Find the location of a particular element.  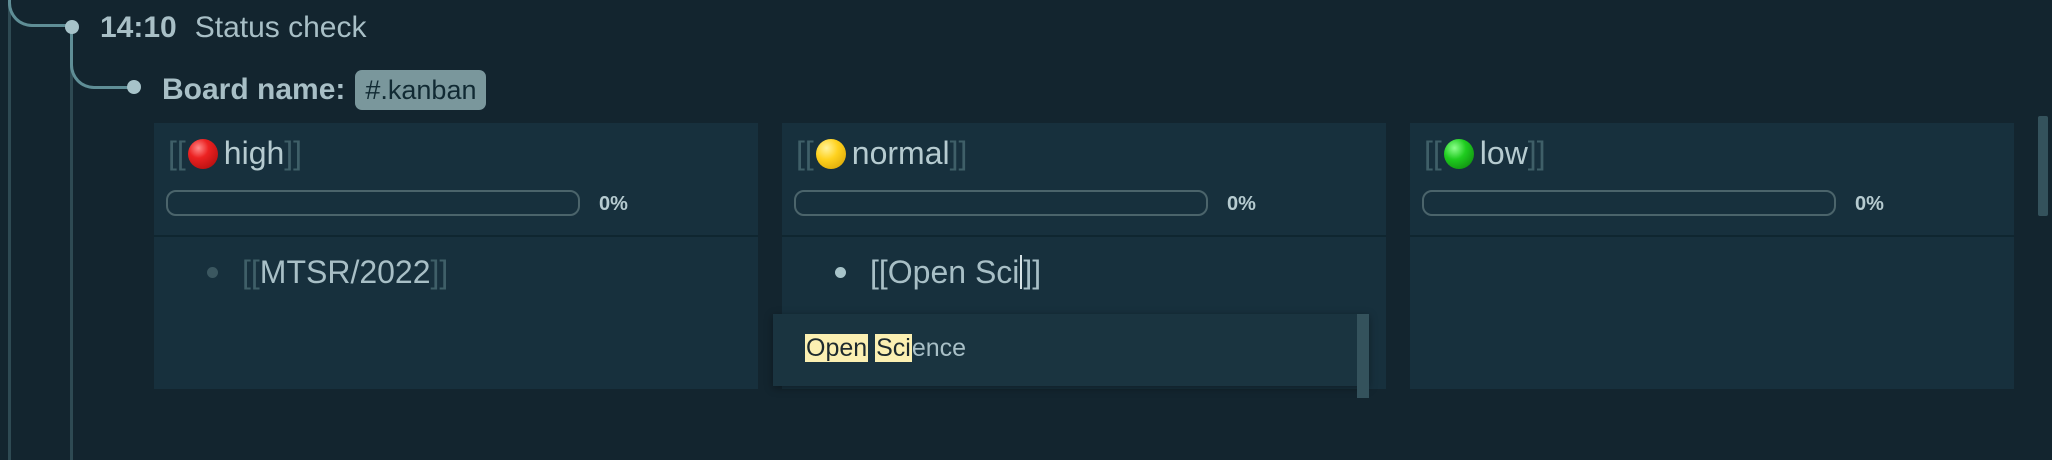

status-block: 14:10 Status check is located at coordinates (233, 28).